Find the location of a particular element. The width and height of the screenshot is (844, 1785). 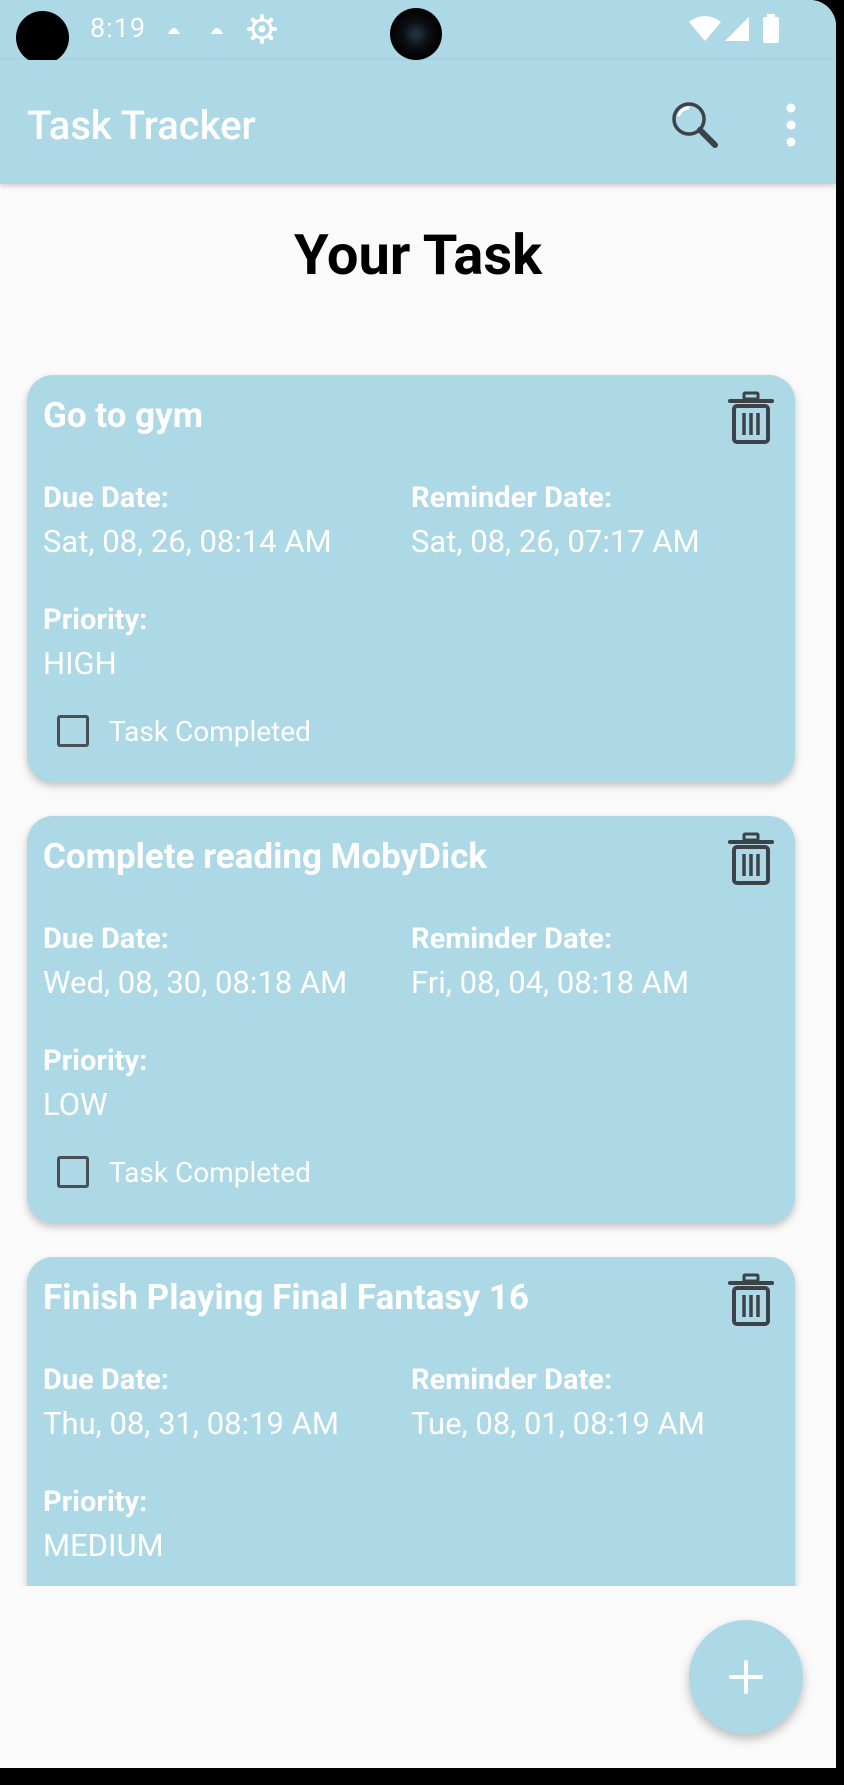

status-avatar-dot is located at coordinates (42, 37).